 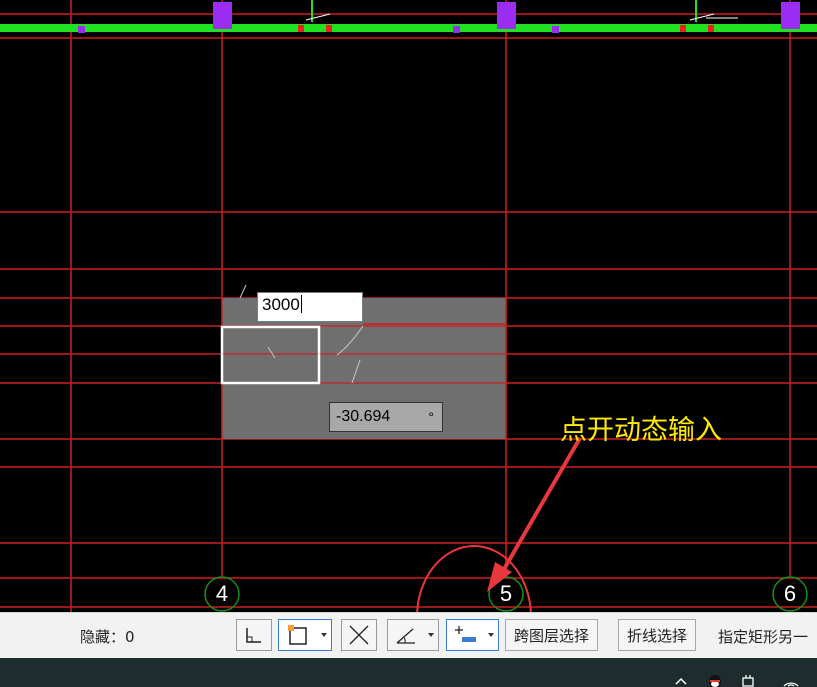 I want to click on axis-label-5: 5, so click(x=506, y=593).